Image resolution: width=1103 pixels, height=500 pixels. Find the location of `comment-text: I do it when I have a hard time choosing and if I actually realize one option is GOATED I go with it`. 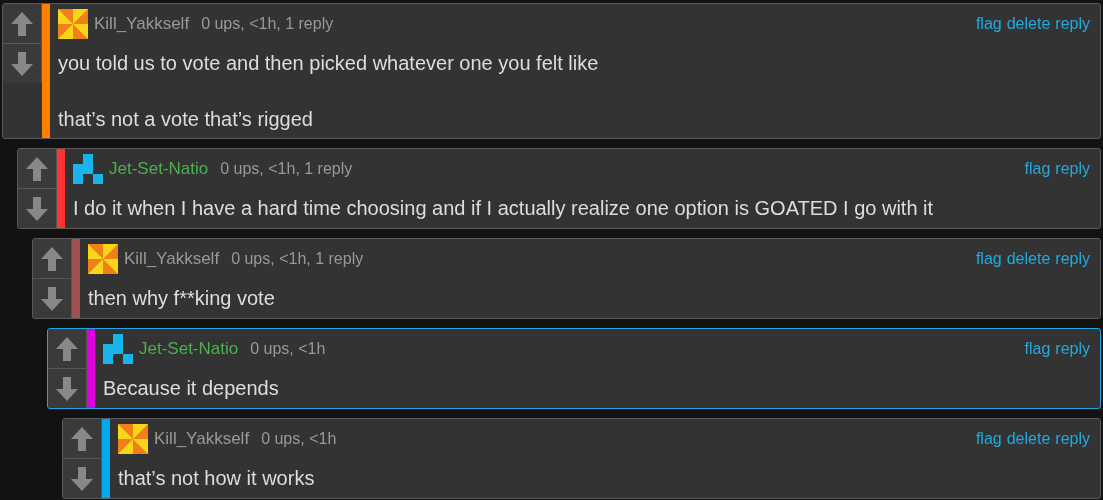

comment-text: I do it when I have a hard time choosing and if I actually realize one option is GOATED I go with it is located at coordinates (504, 208).